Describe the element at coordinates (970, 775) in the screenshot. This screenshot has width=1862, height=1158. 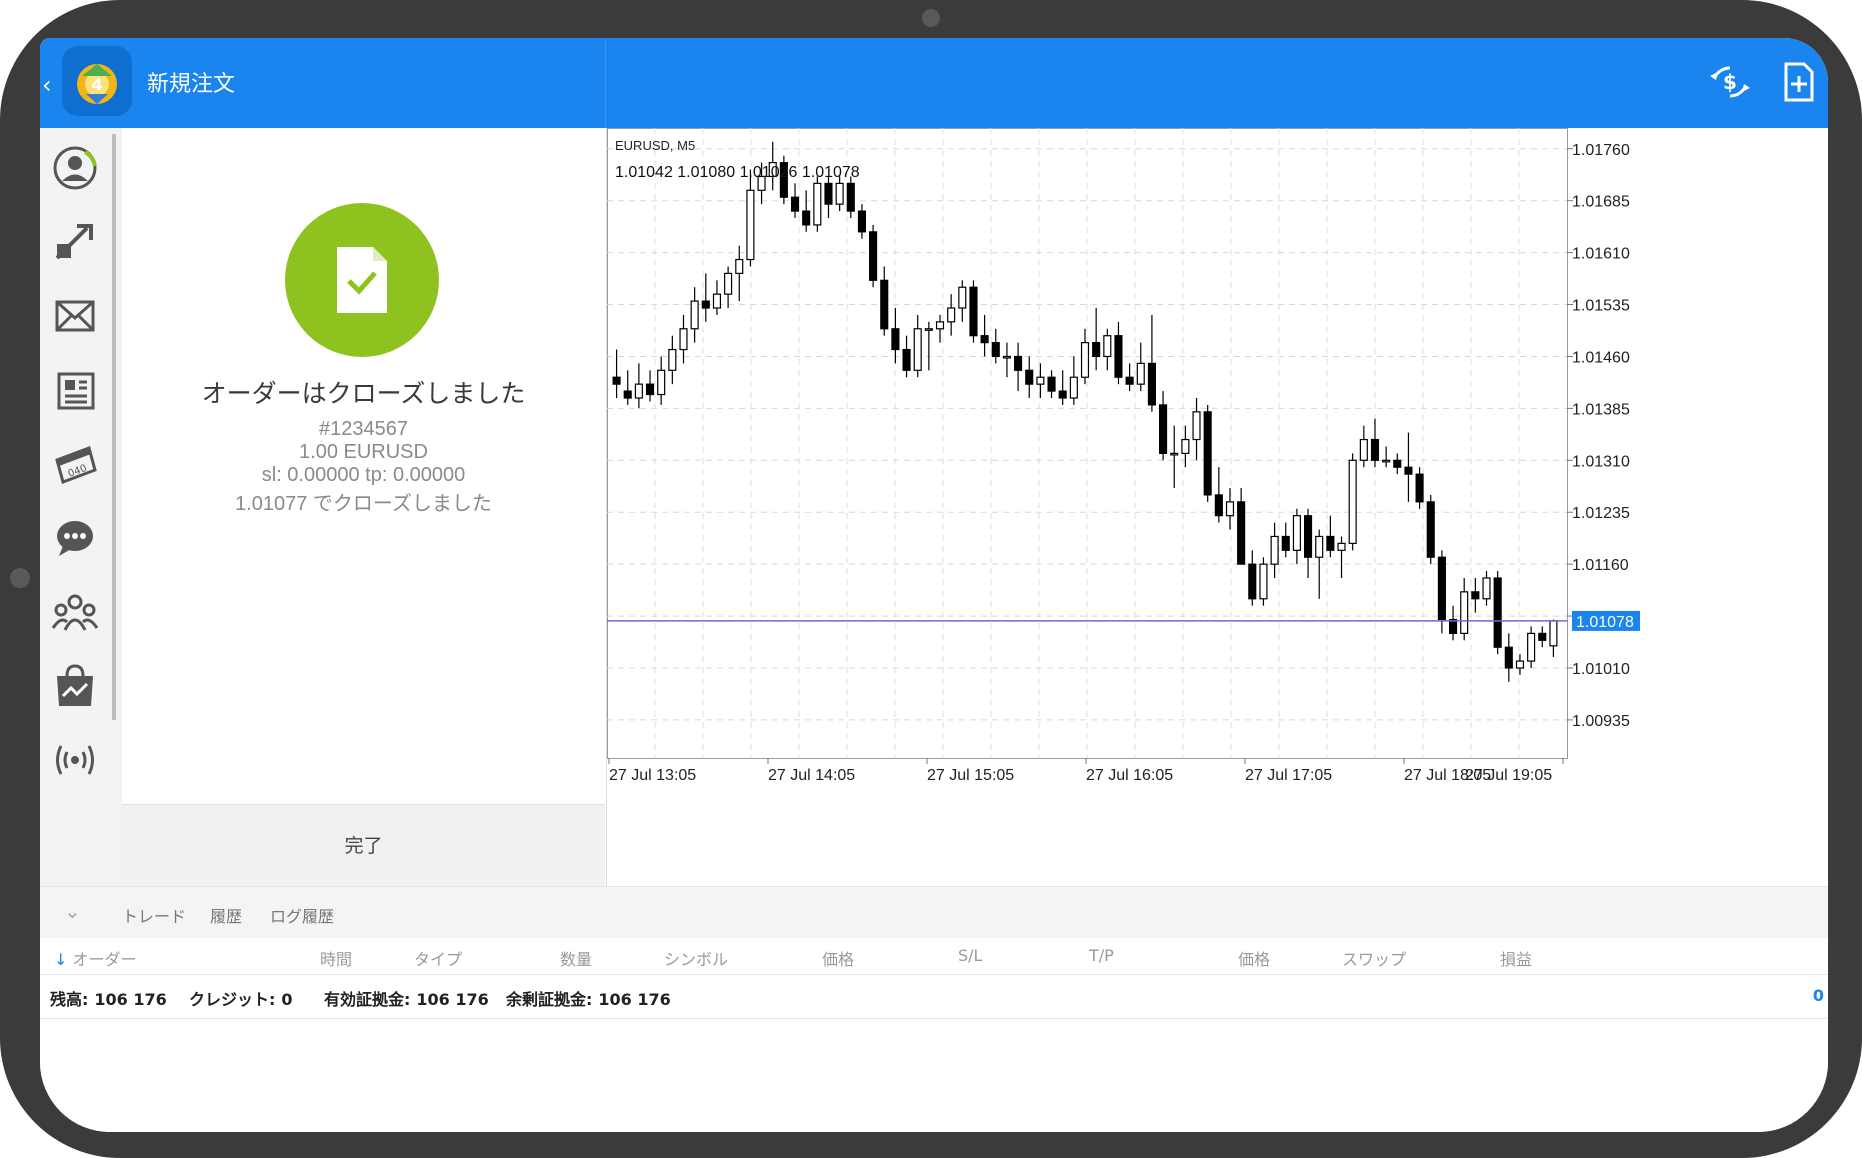
I see `x-tick-label: 27 Jul 15:05` at that location.